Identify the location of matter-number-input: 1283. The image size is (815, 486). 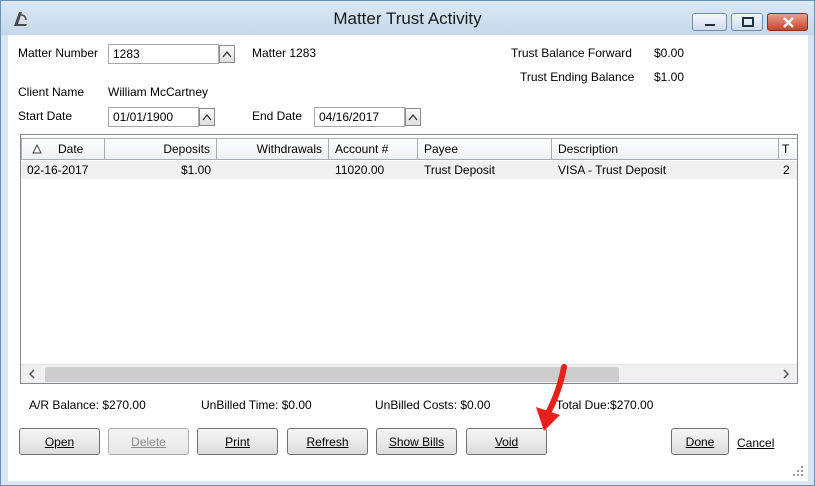
(163, 54).